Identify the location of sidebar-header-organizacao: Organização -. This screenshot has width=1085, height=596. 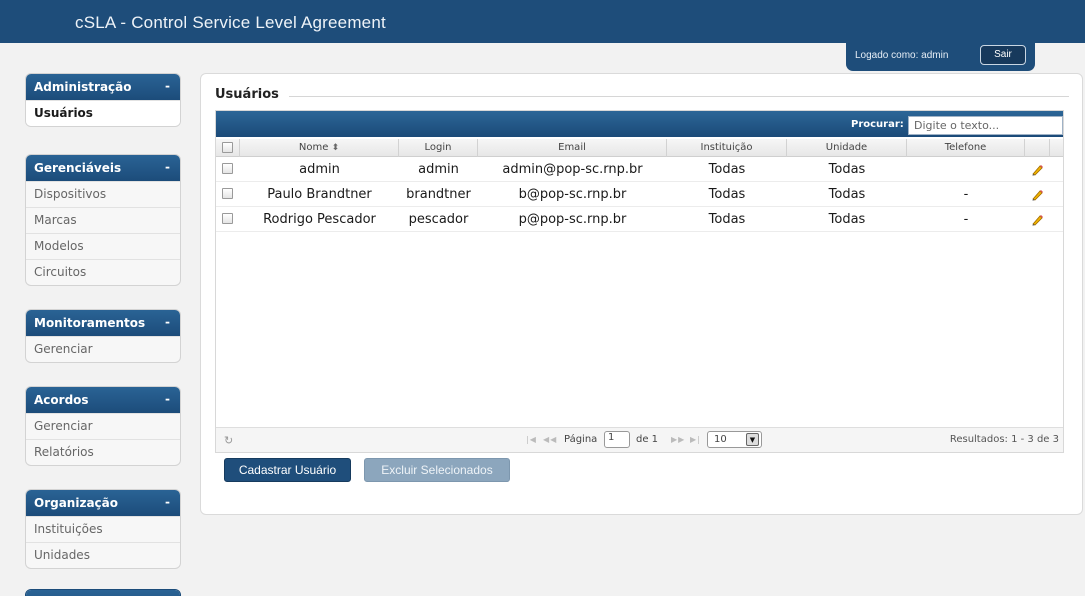
(103, 503).